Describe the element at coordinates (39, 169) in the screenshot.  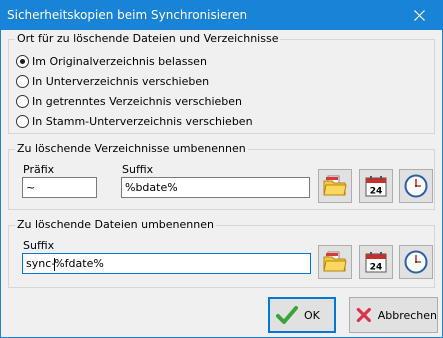
I see `prefix-label: Präfix` at that location.